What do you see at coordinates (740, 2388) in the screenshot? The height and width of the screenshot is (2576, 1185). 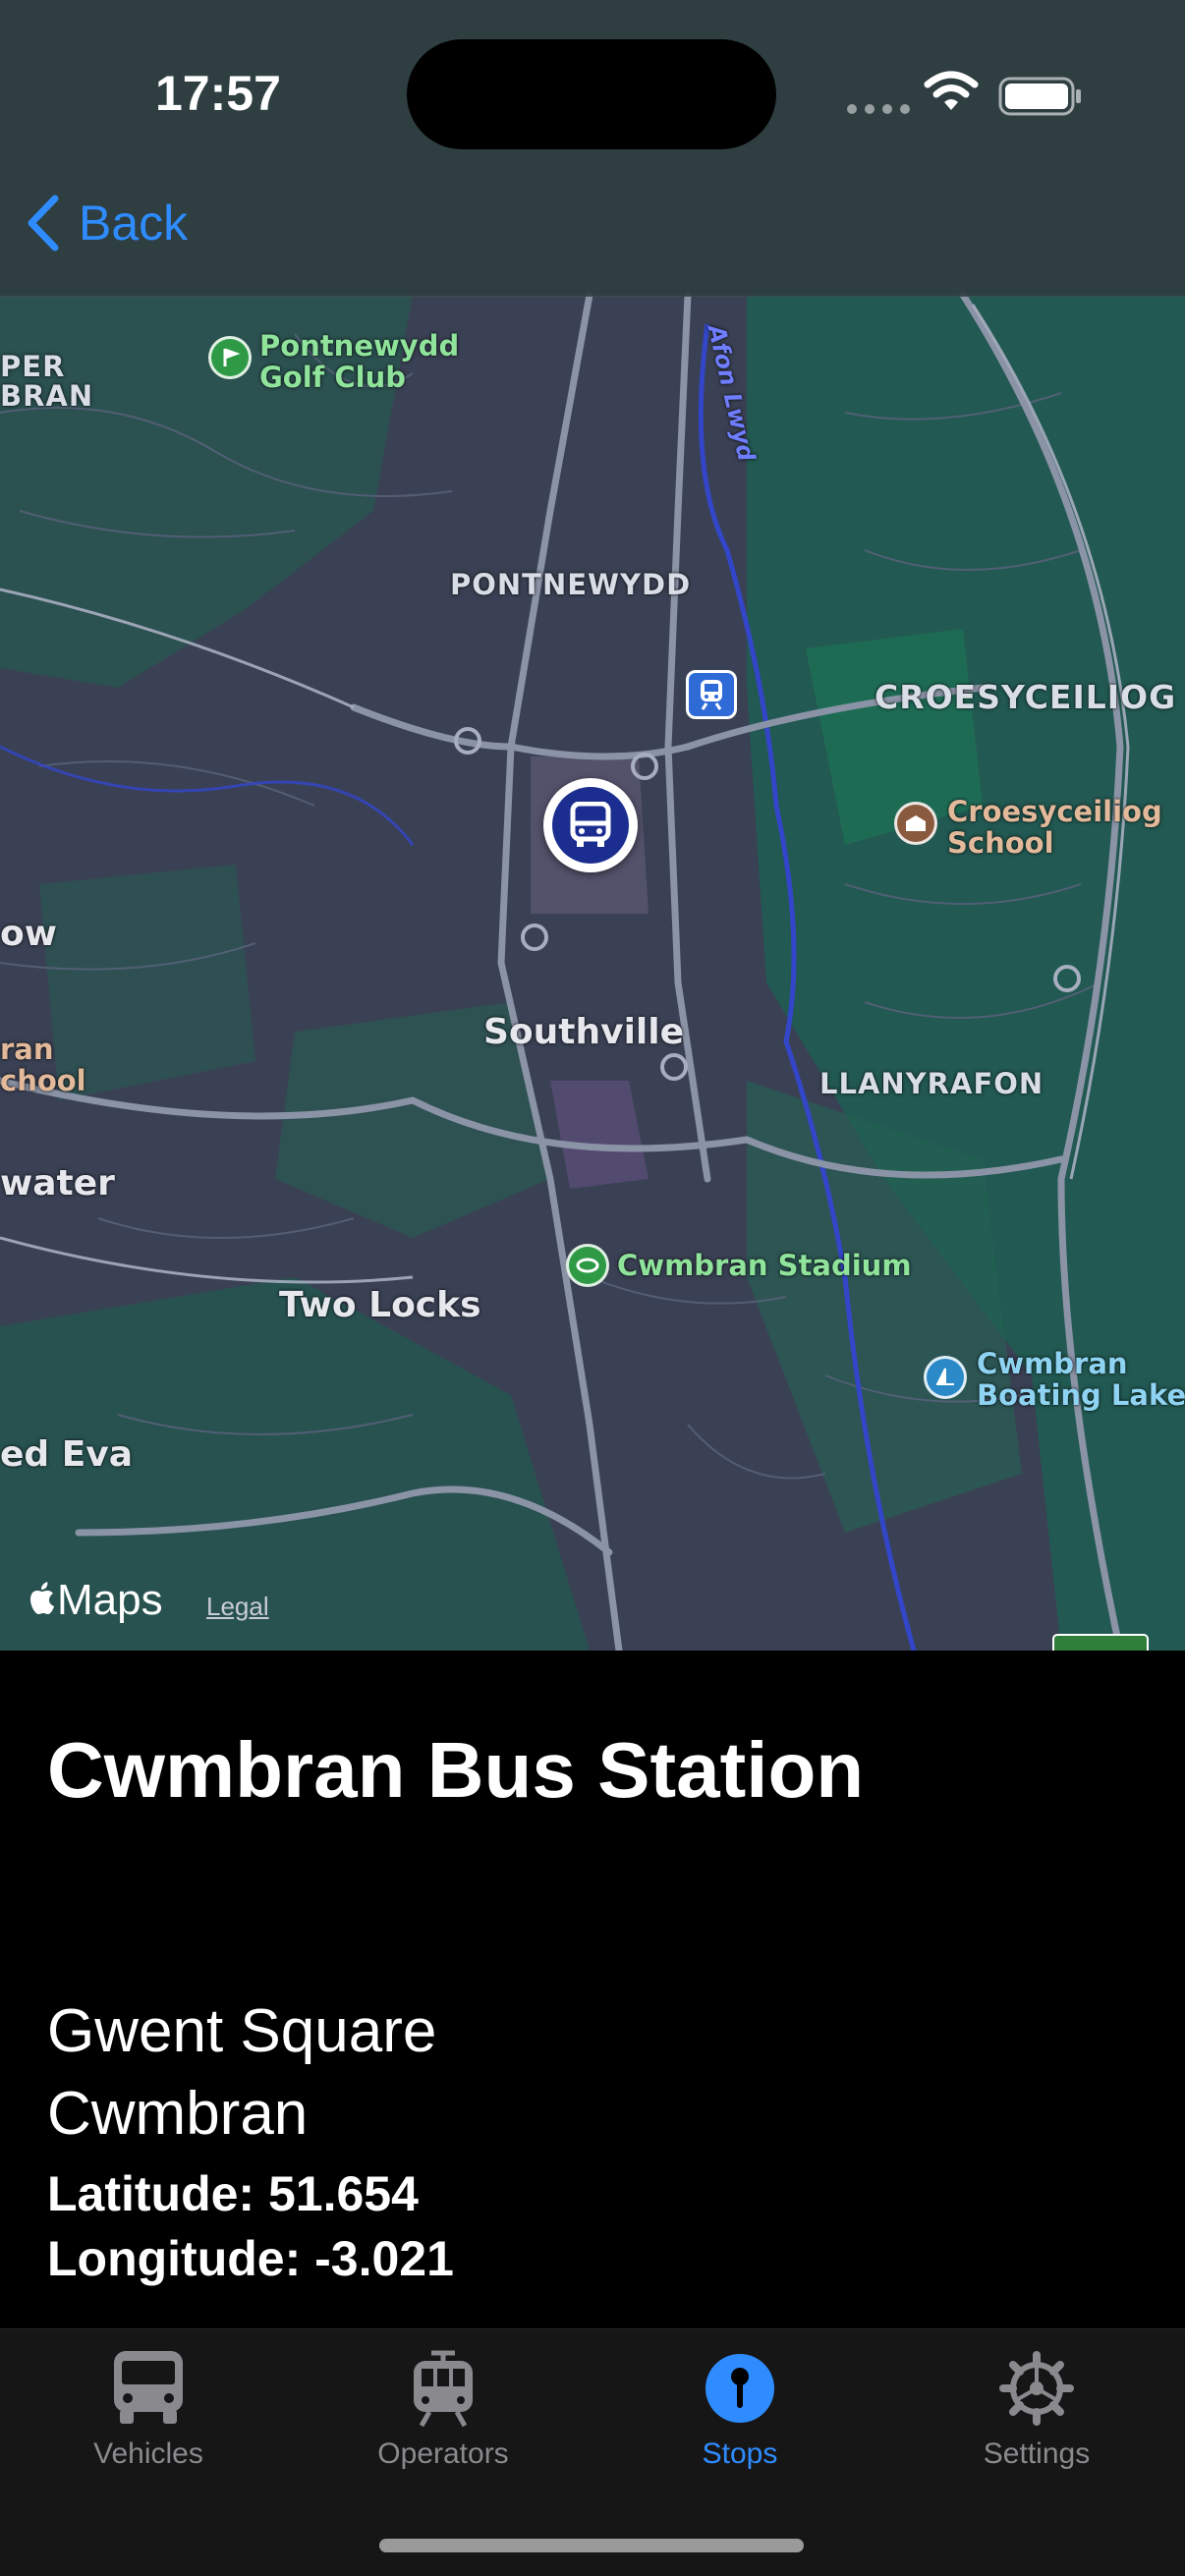 I see `stop-pin-icon` at bounding box center [740, 2388].